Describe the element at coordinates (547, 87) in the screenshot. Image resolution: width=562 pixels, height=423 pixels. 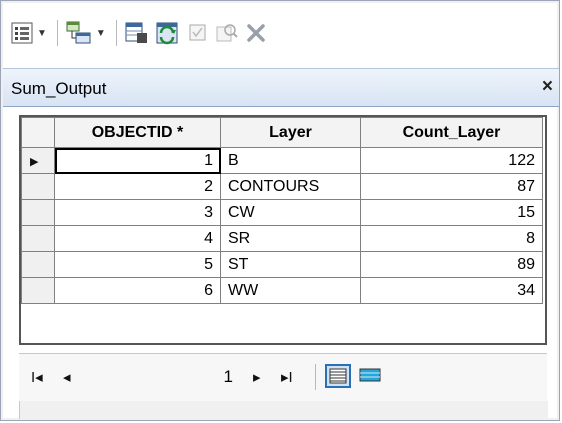
I see `close-icon: ×` at that location.